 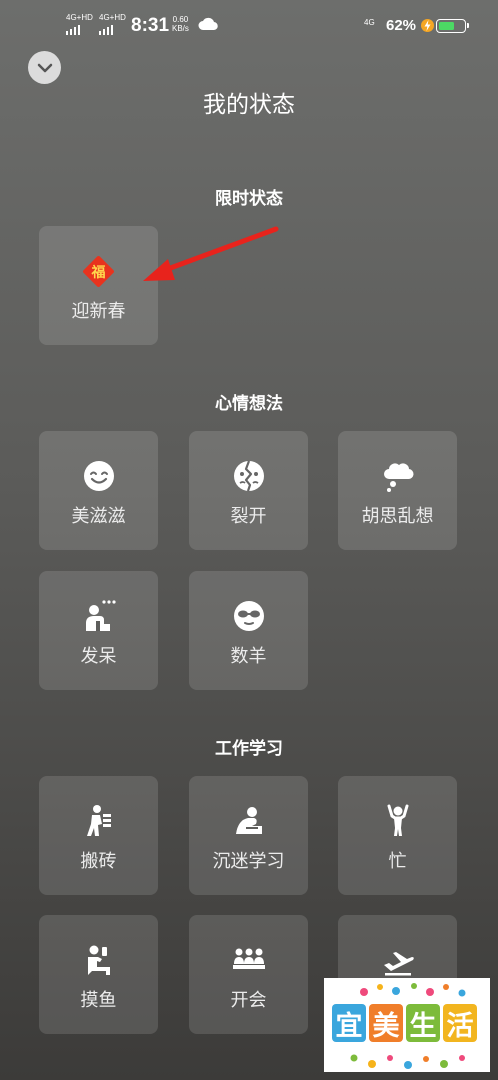 I want to click on watermark-char: 生, so click(x=423, y=1023).